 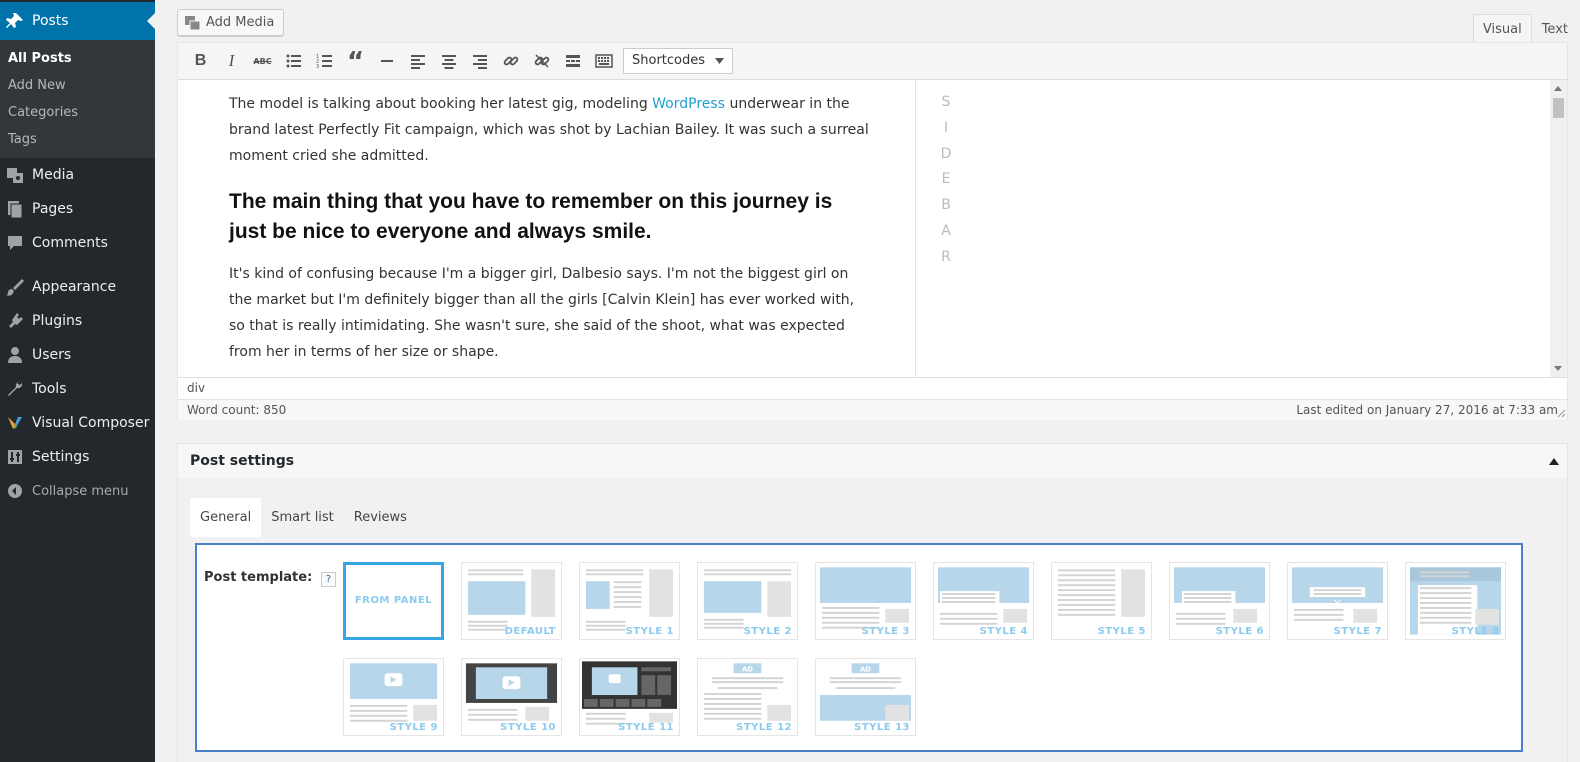 What do you see at coordinates (629, 697) in the screenshot?
I see `post-template-option: STYLE 11` at bounding box center [629, 697].